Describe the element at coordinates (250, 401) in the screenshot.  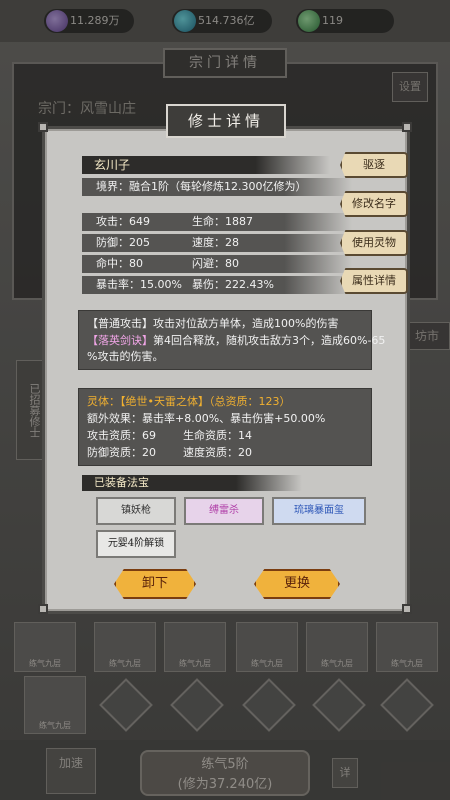
I see `spirit-body-total: （总资质：123）` at that location.